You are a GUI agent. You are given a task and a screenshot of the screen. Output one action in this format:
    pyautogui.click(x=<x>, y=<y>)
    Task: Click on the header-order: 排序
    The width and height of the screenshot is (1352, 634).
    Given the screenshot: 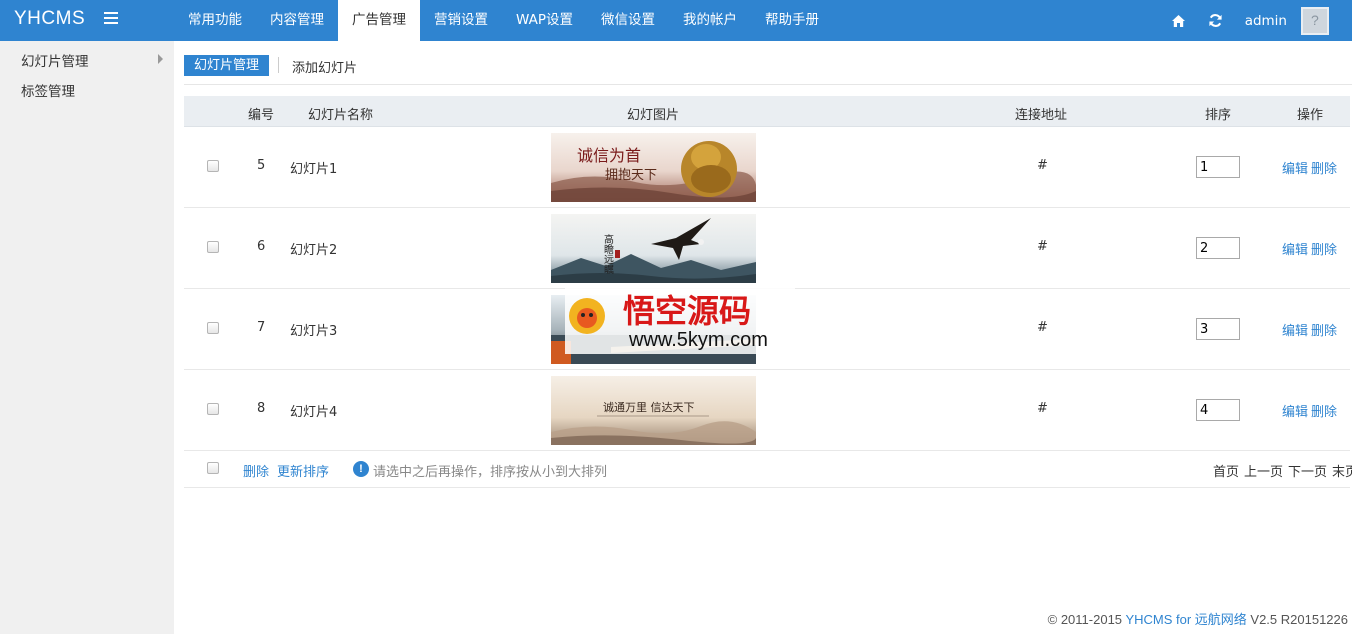 What is the action you would take?
    pyautogui.click(x=1218, y=115)
    